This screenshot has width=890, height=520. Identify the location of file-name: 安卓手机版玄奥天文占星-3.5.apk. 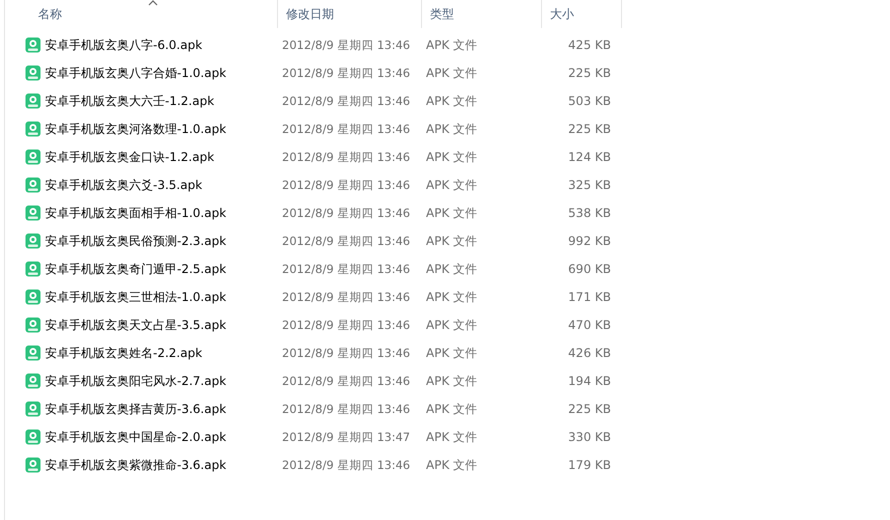
(135, 325).